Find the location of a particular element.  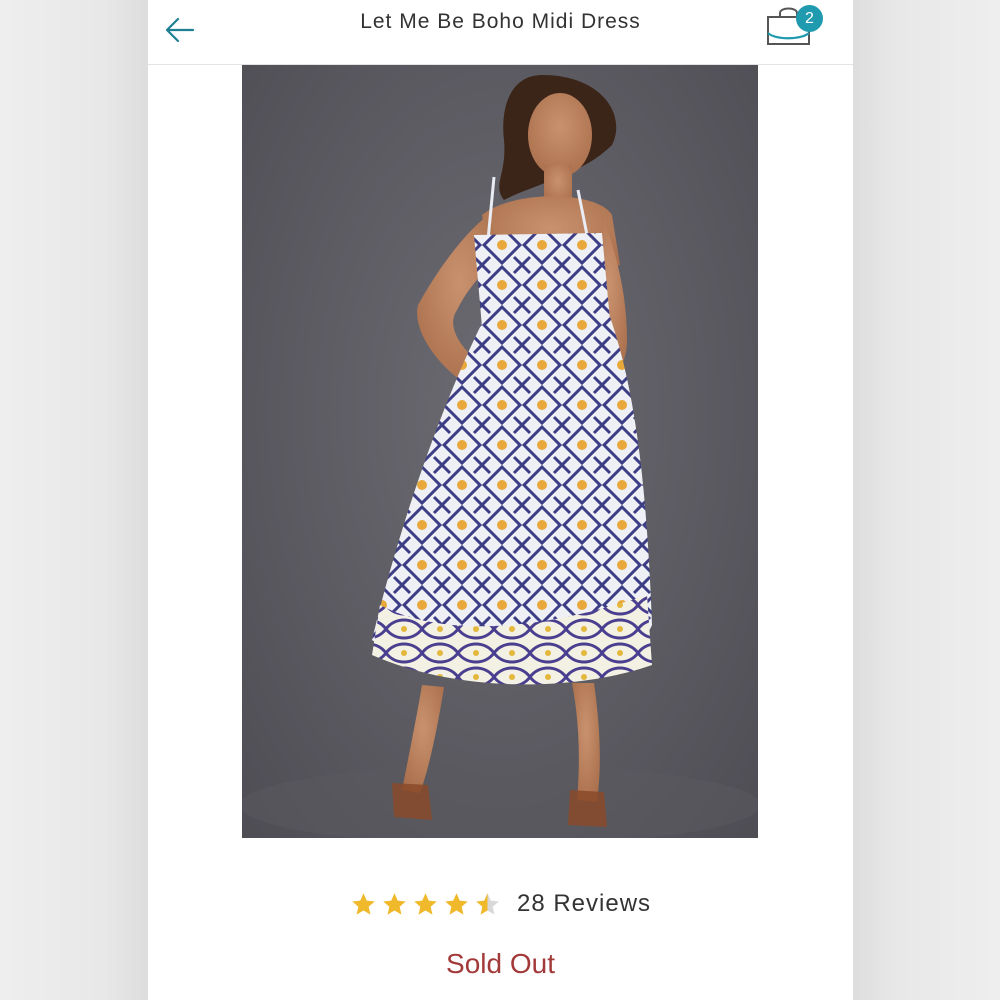

arrow-left-icon is located at coordinates (180, 30).